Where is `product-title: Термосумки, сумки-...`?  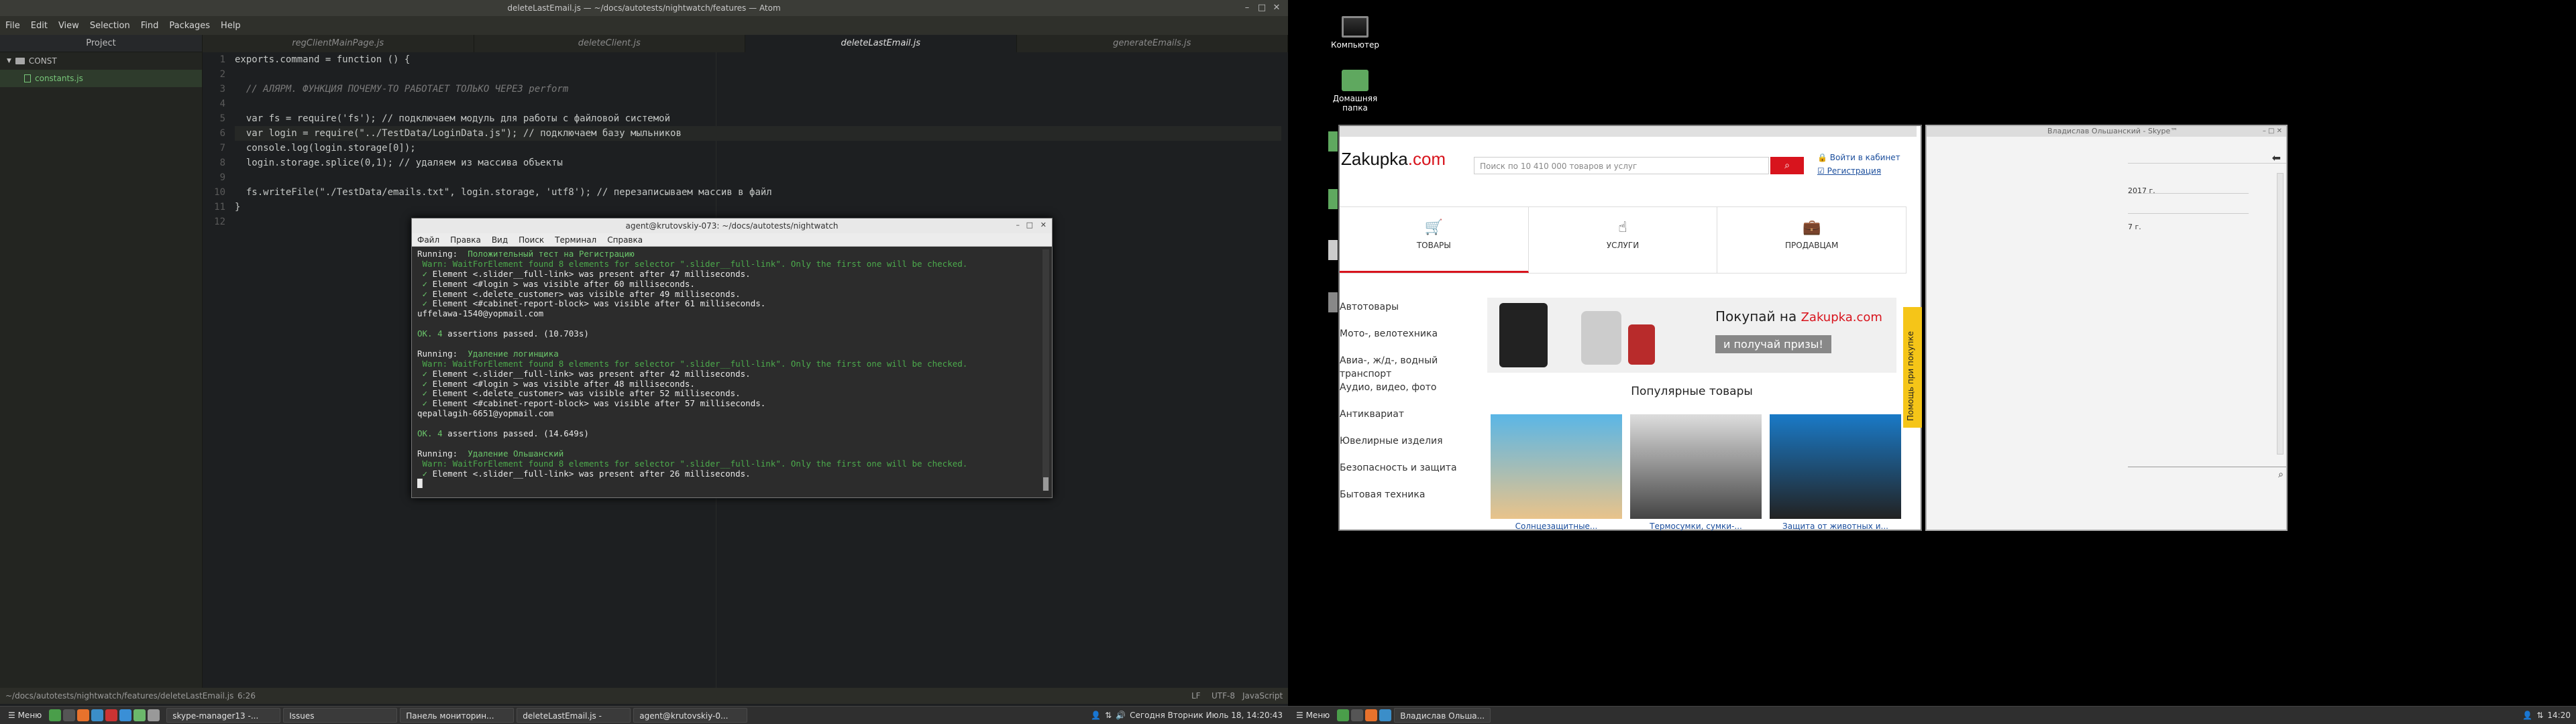
product-title: Термосумки, сумки-... is located at coordinates (1696, 526).